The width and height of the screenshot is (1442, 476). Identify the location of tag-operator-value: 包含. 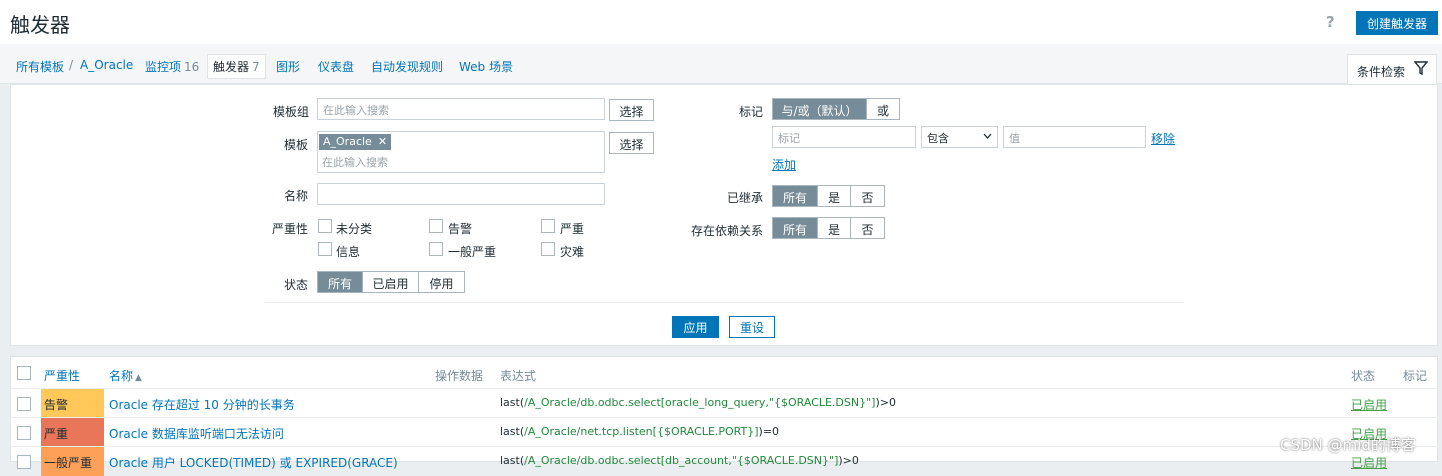
(938, 138).